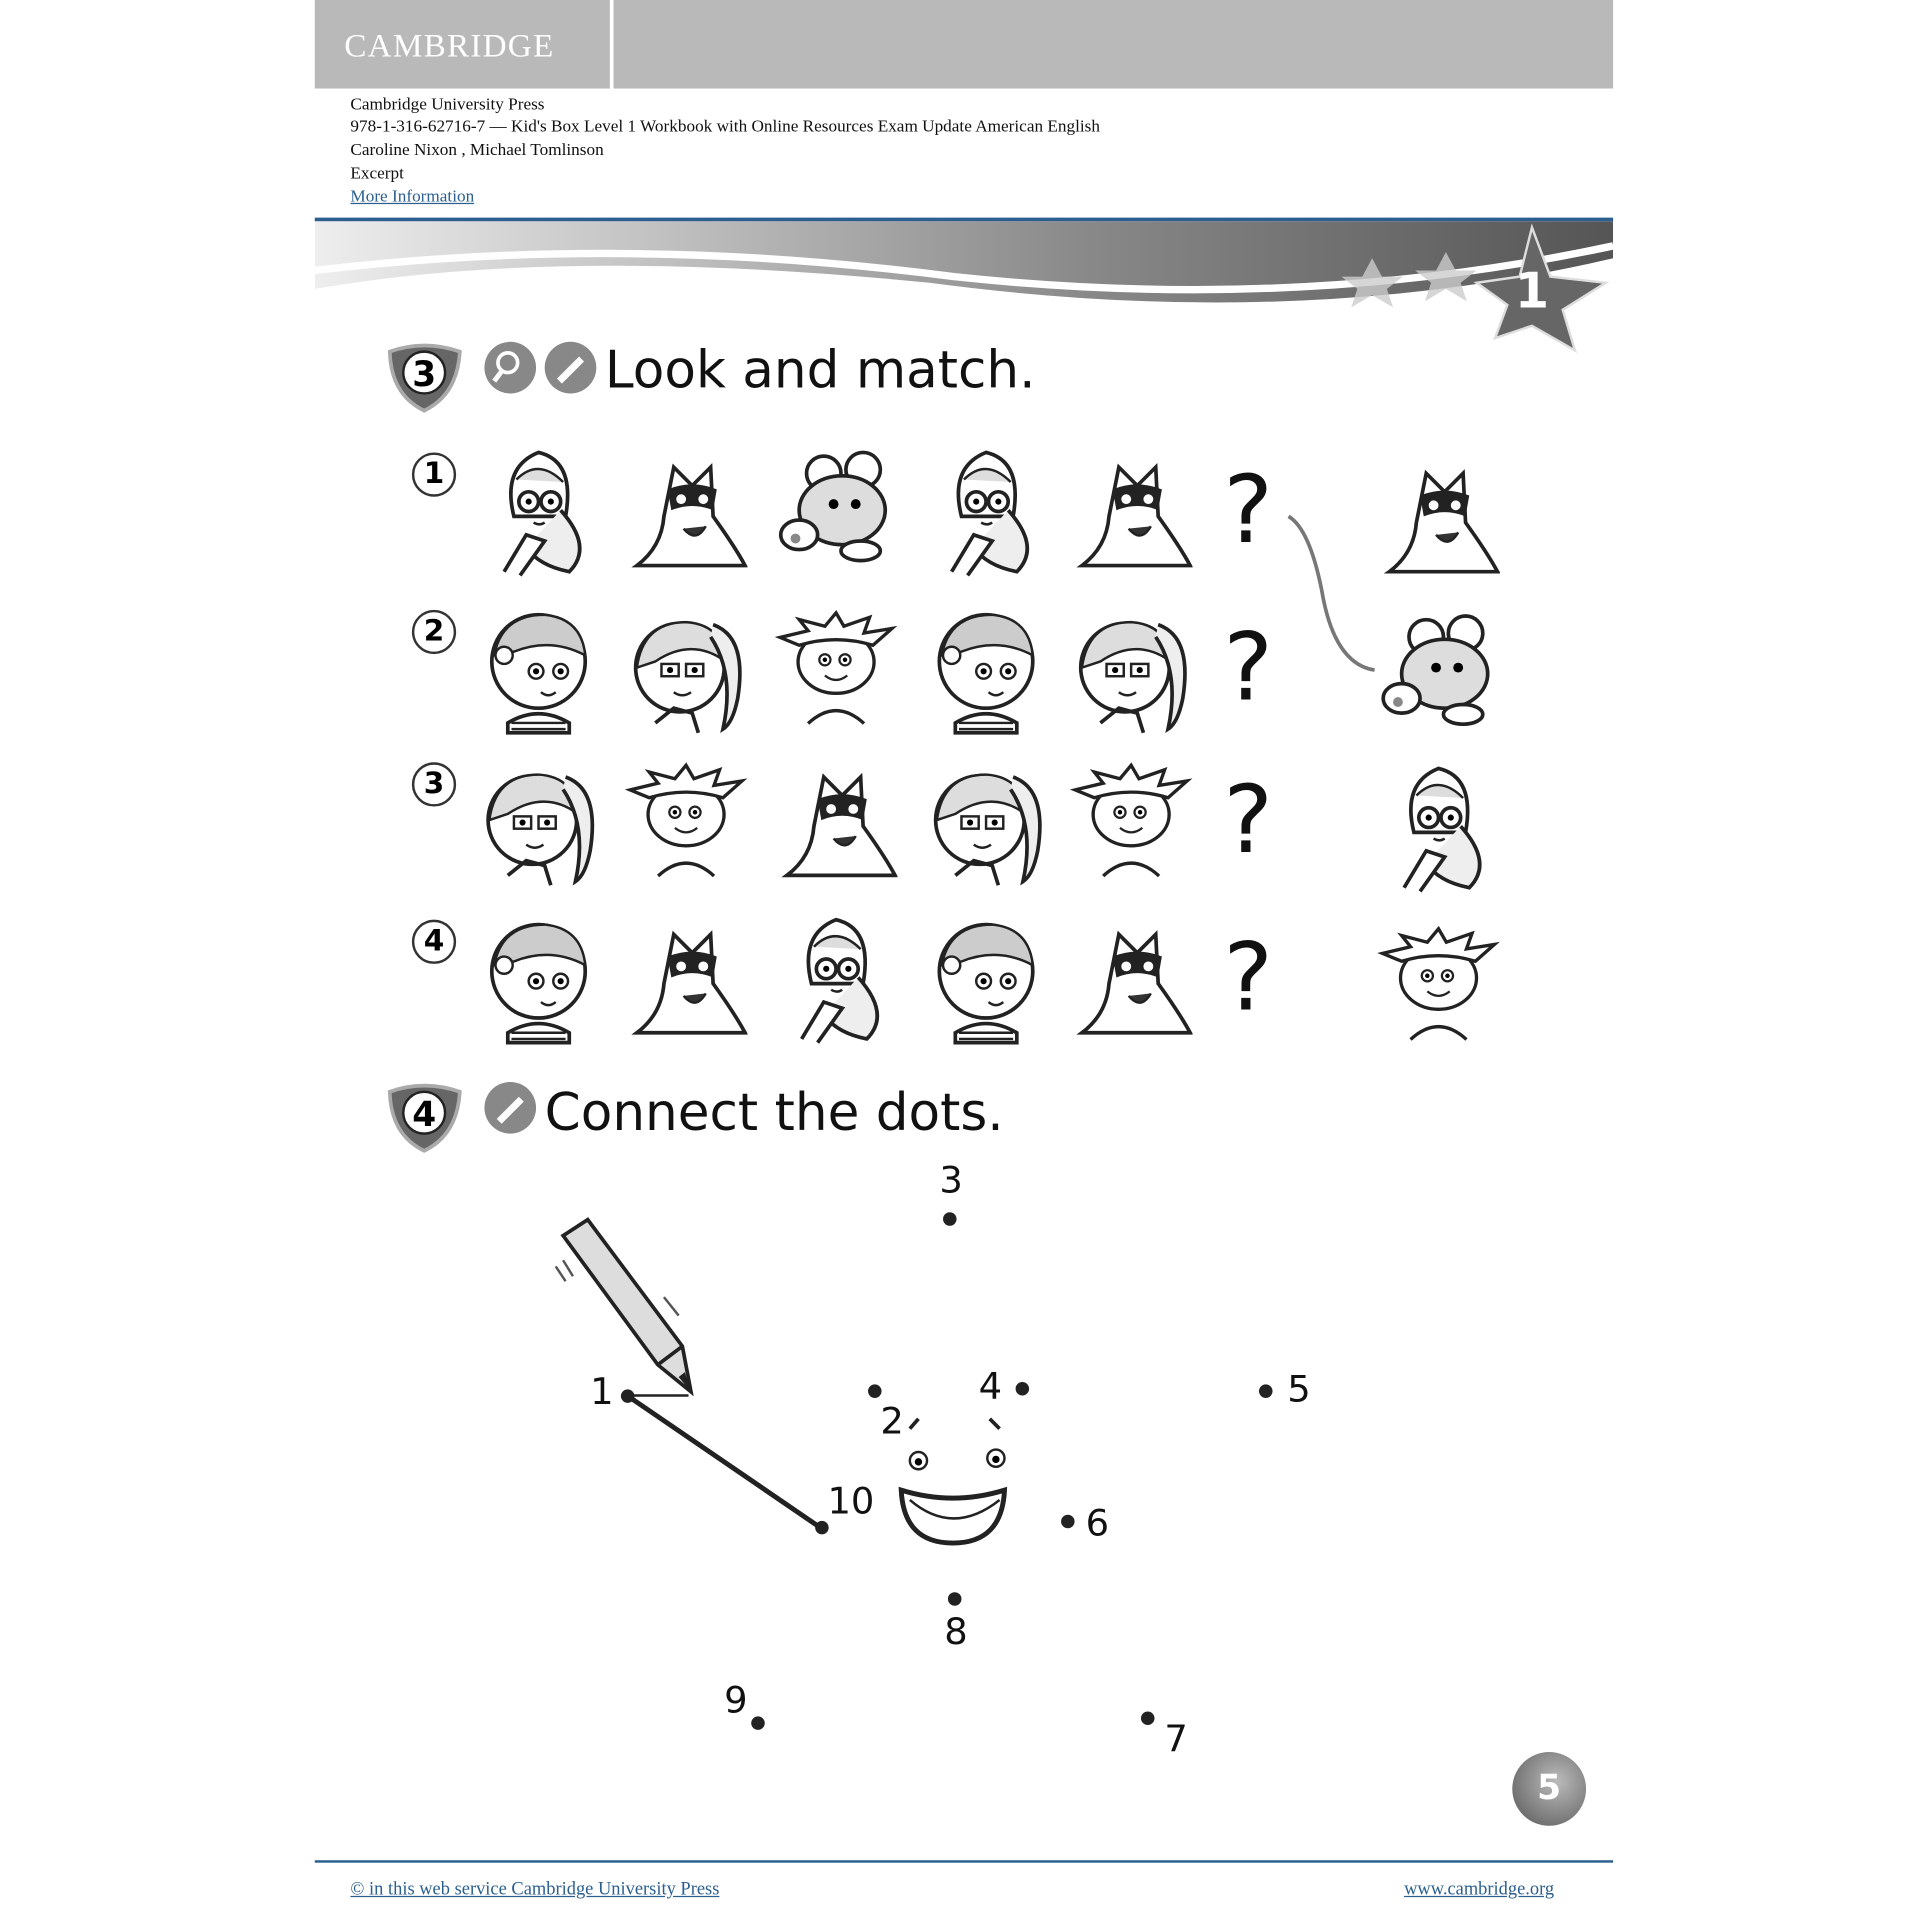 This screenshot has height=1918, width=1918. I want to click on unit-number: 1, so click(1532, 290).